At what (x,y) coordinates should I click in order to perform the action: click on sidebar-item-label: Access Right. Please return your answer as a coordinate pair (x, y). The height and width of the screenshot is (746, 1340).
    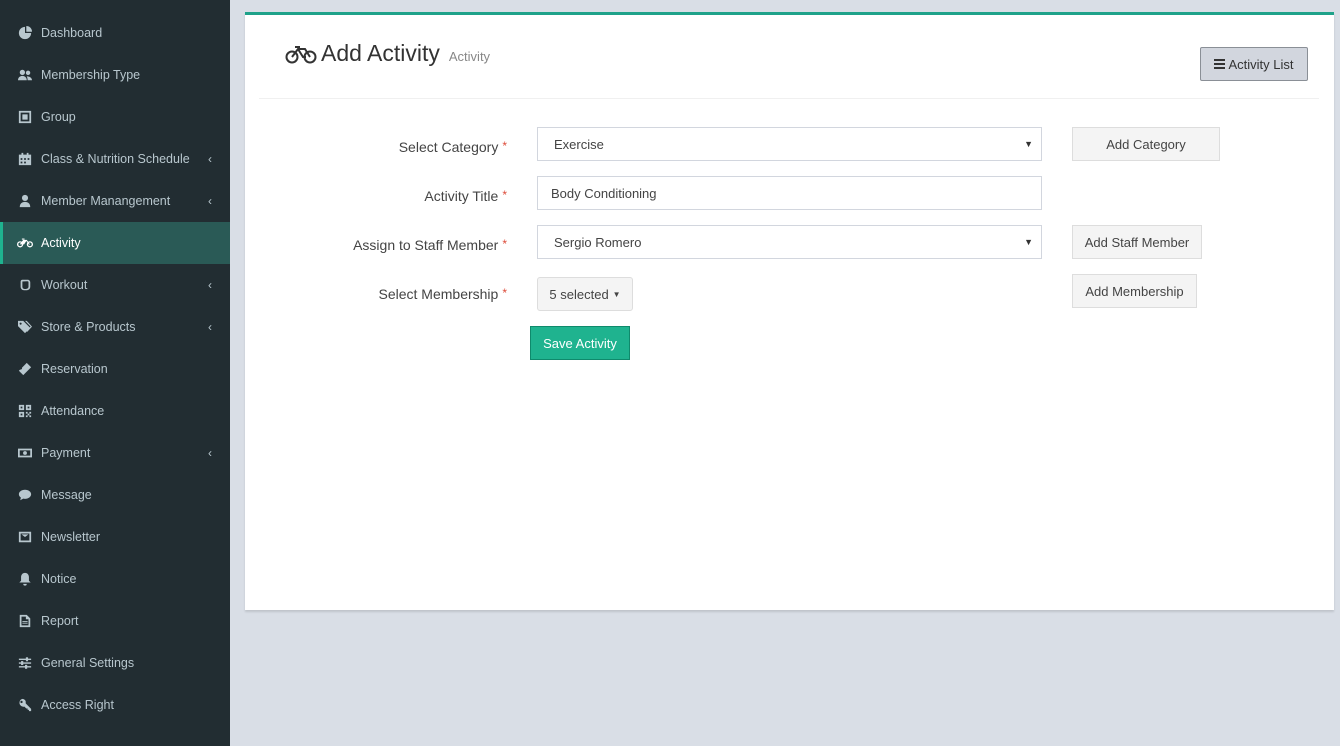
    Looking at the image, I should click on (77, 705).